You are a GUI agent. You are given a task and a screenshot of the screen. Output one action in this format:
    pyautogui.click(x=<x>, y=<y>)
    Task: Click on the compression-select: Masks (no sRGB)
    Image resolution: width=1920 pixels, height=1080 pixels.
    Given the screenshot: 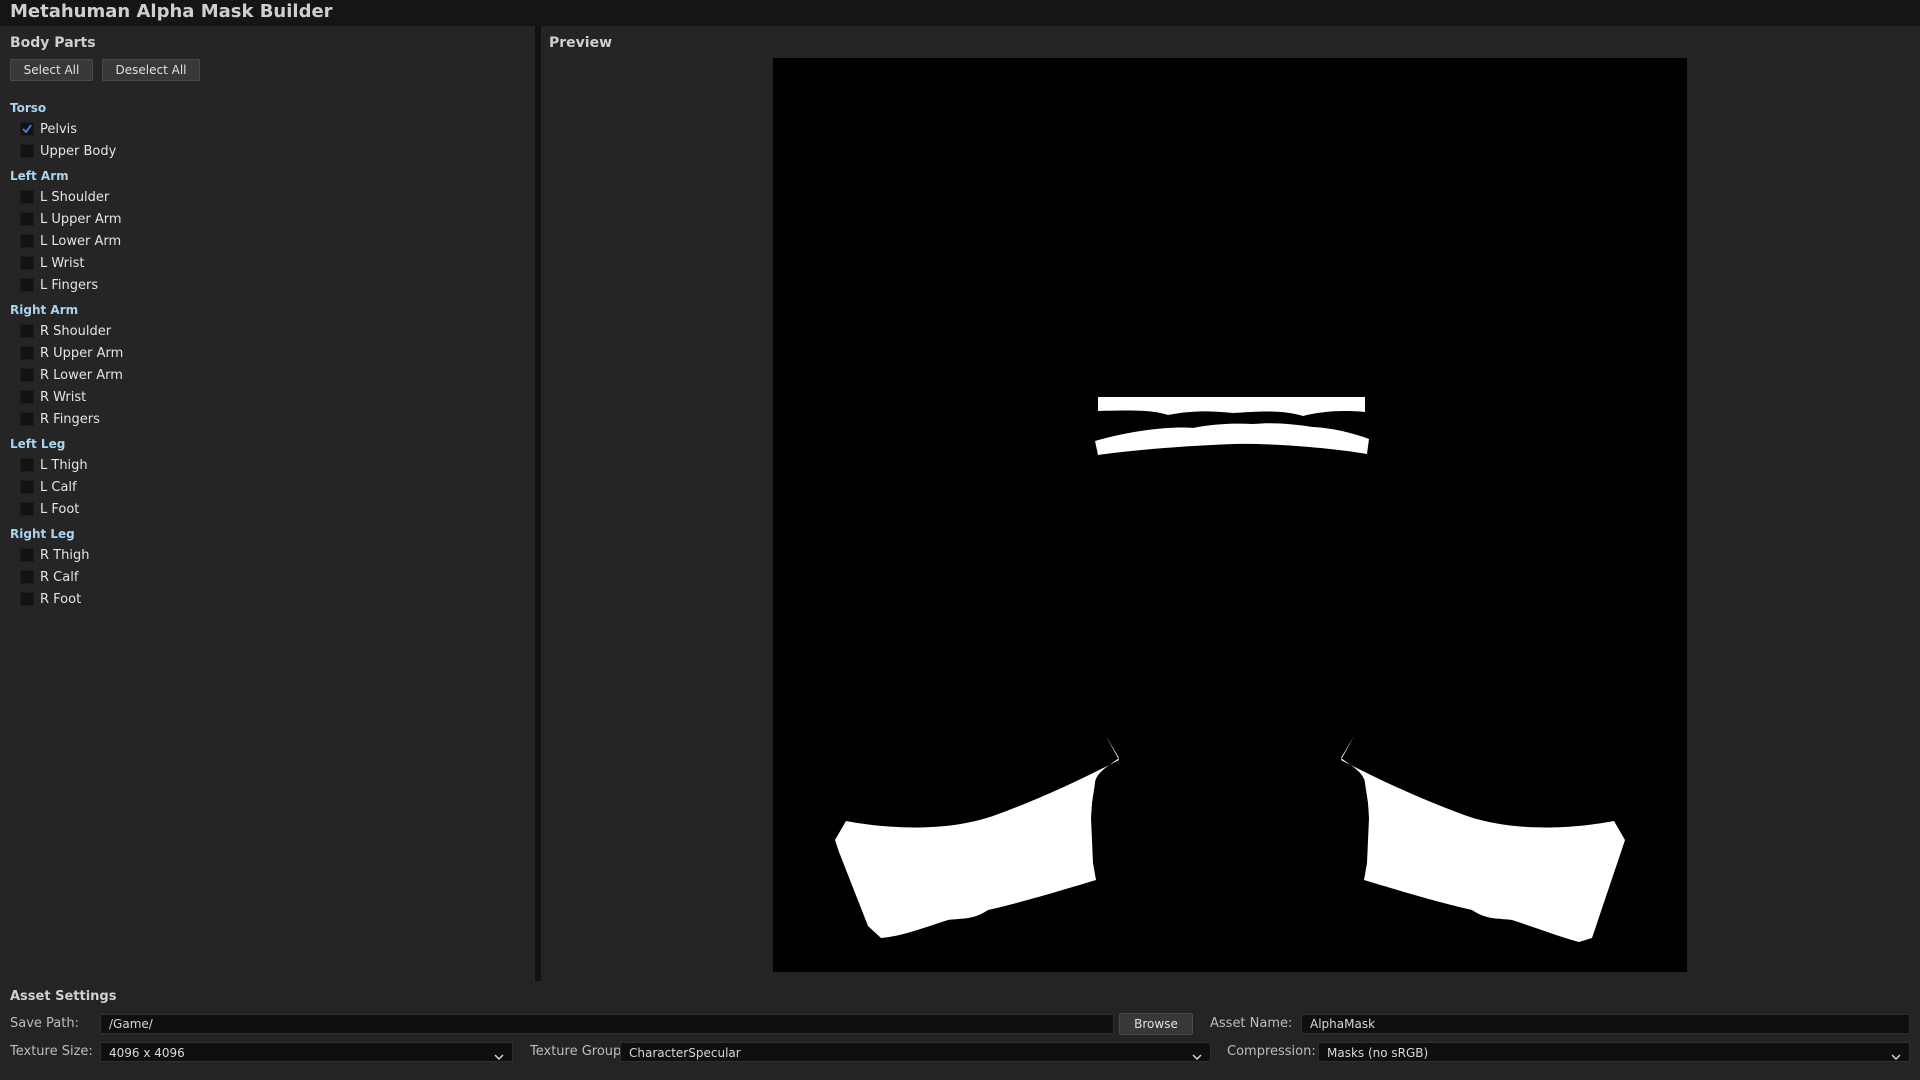 What is the action you would take?
    pyautogui.click(x=1614, y=1052)
    